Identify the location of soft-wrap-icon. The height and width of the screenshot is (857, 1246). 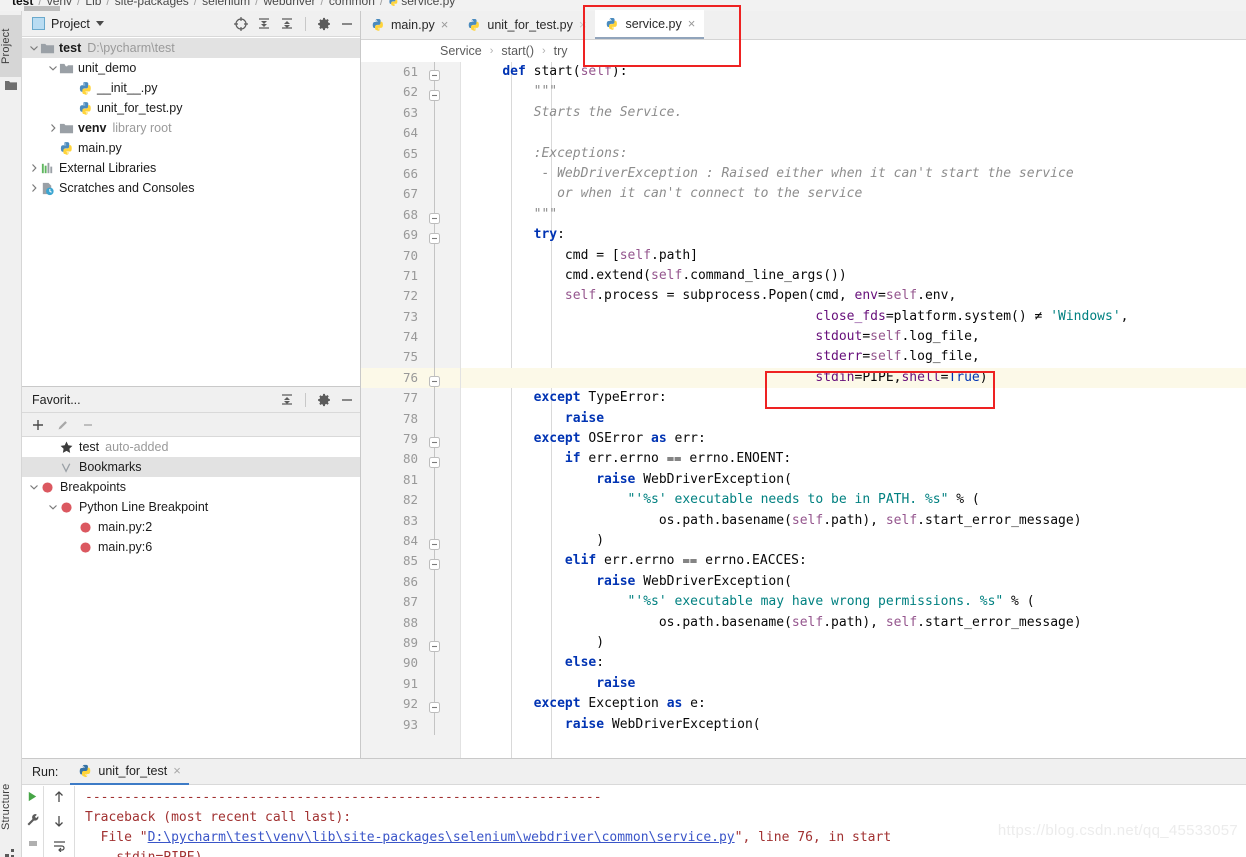
(59, 845).